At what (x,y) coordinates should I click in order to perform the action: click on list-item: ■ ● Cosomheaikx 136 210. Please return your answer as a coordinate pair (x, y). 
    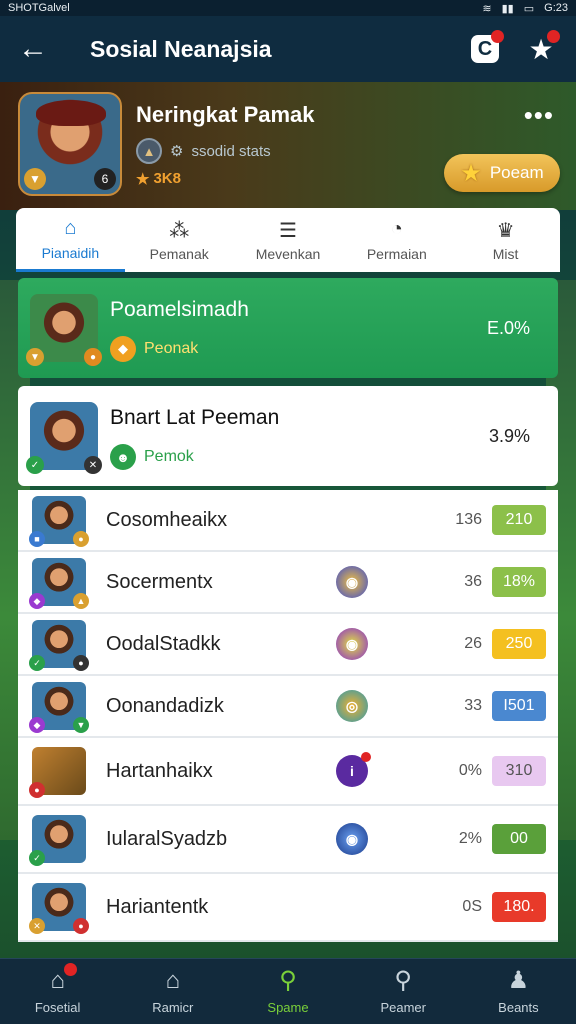
    Looking at the image, I should click on (288, 521).